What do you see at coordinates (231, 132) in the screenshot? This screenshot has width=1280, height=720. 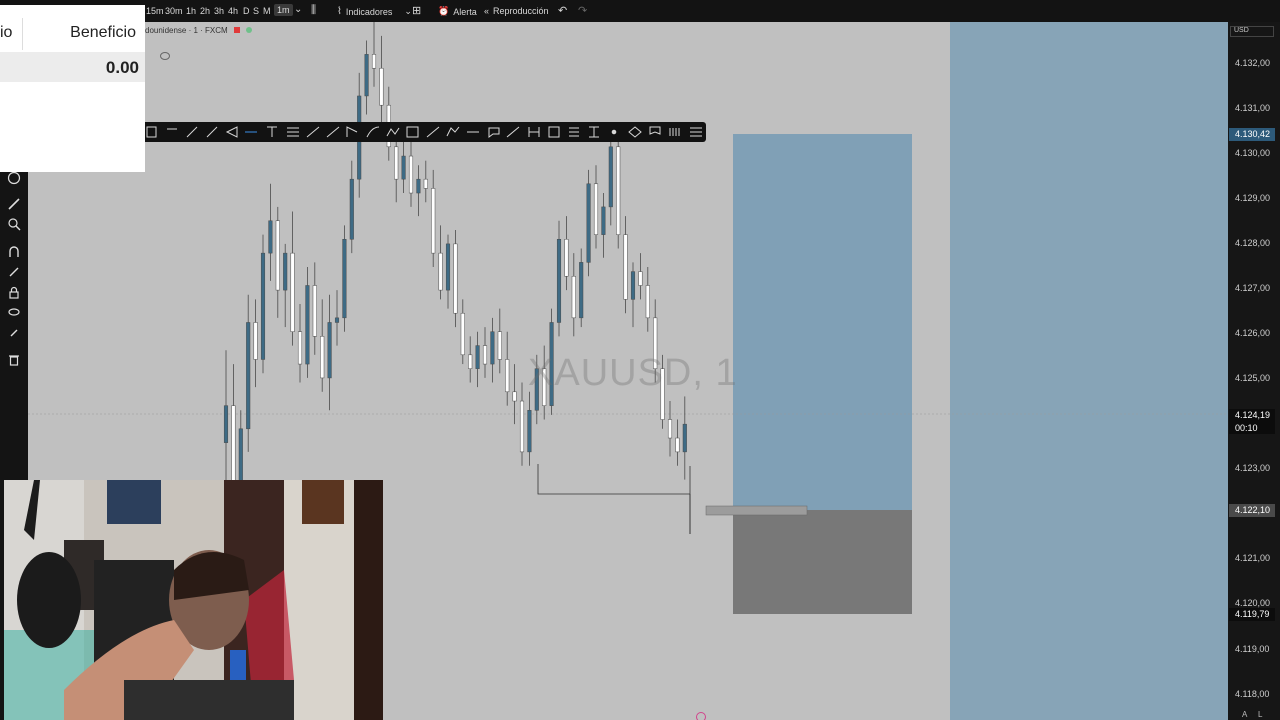 I see `arrow-marker-icon` at bounding box center [231, 132].